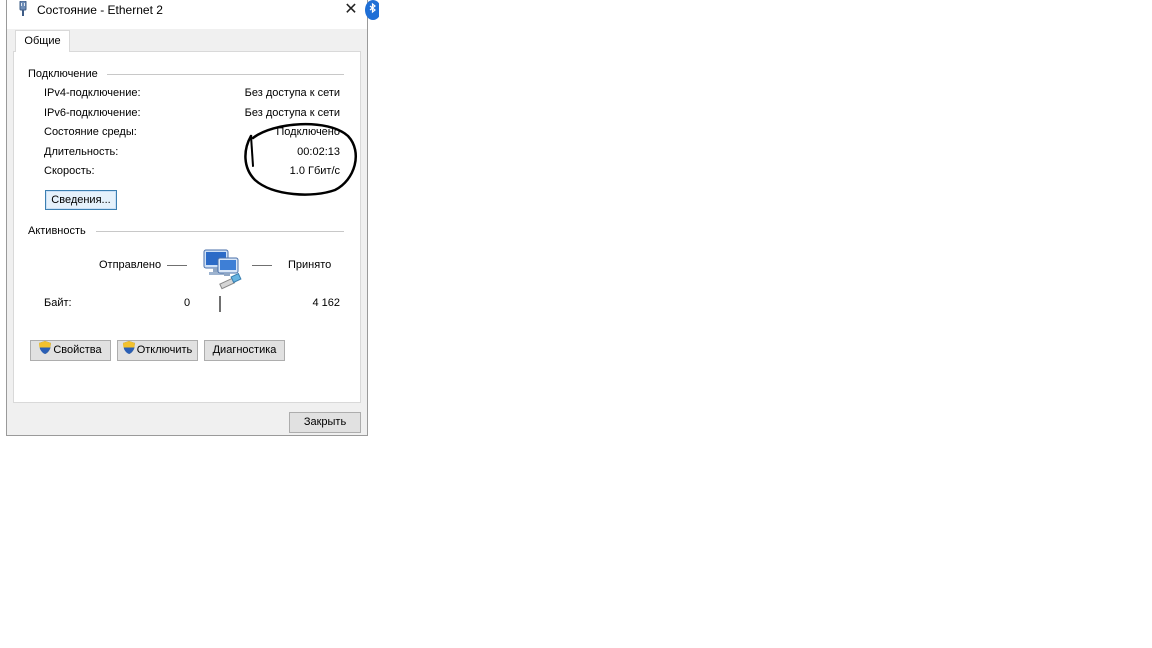 The width and height of the screenshot is (1152, 648). What do you see at coordinates (372, 10) in the screenshot?
I see `bluetooth-icon` at bounding box center [372, 10].